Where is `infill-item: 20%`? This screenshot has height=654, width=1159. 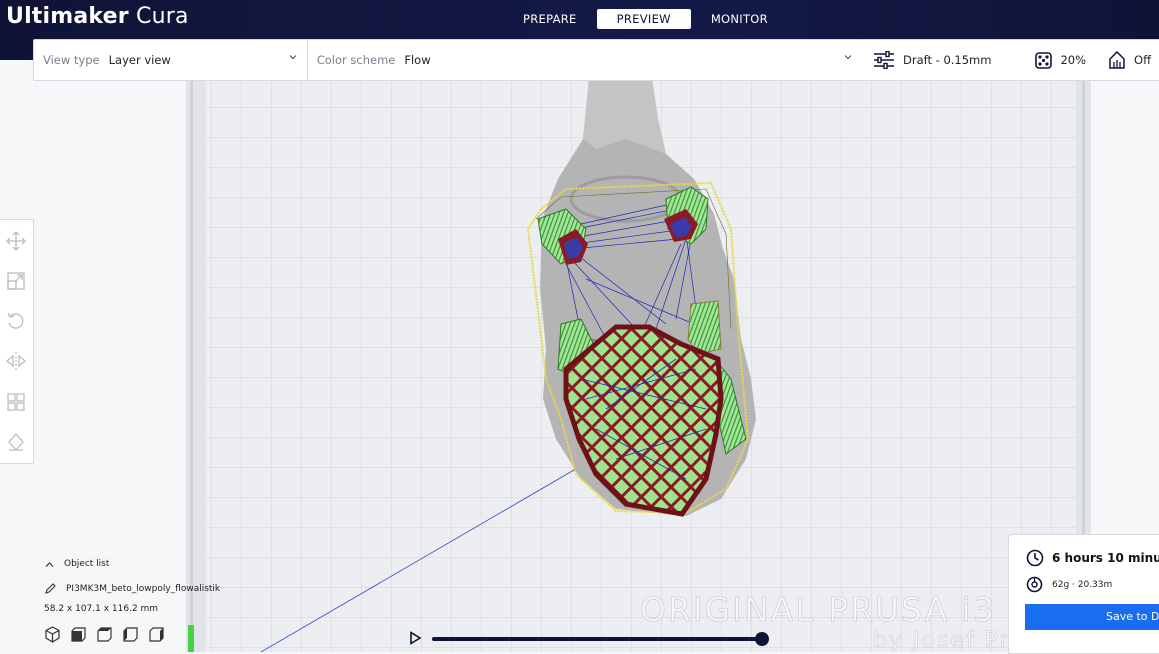
infill-item: 20% is located at coordinates (1061, 60).